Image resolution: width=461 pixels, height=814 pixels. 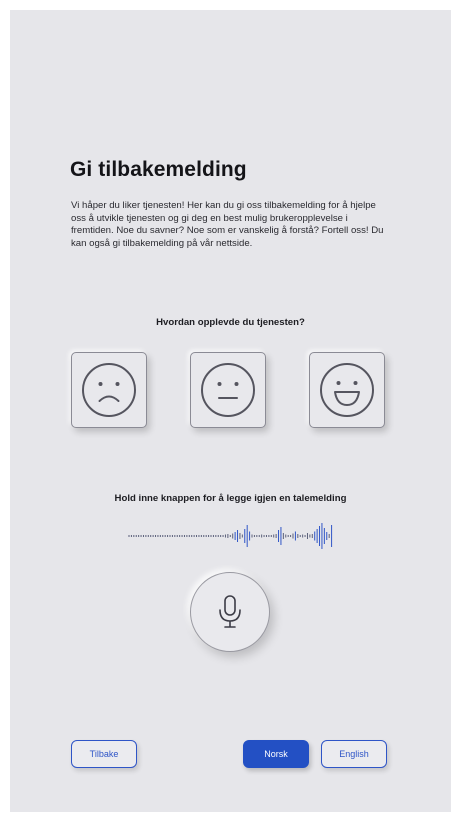 I want to click on waveform-visualization, so click(x=230, y=536).